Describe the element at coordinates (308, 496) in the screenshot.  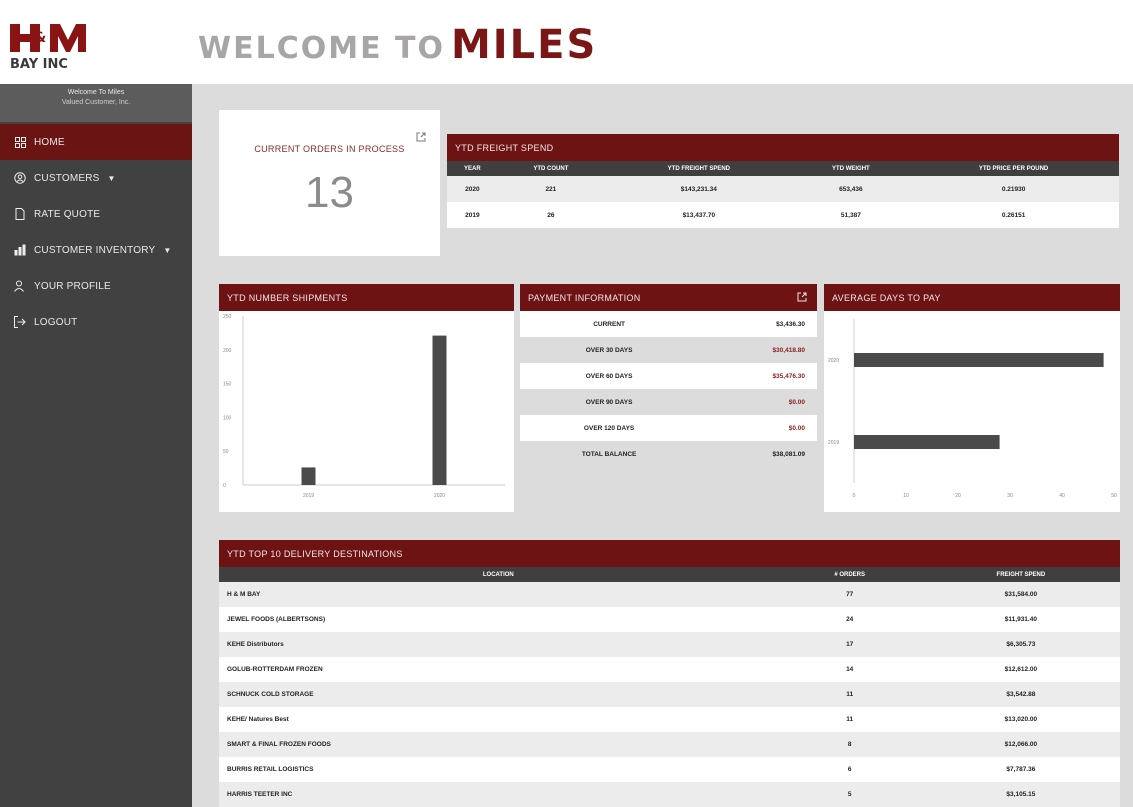
I see `x-tick-label: 2019` at that location.